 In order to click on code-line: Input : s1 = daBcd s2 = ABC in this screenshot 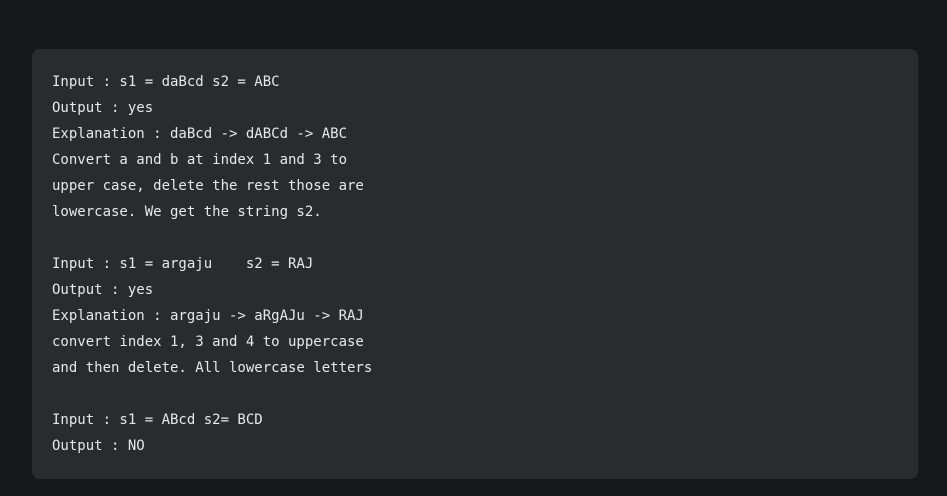, I will do `click(166, 82)`.